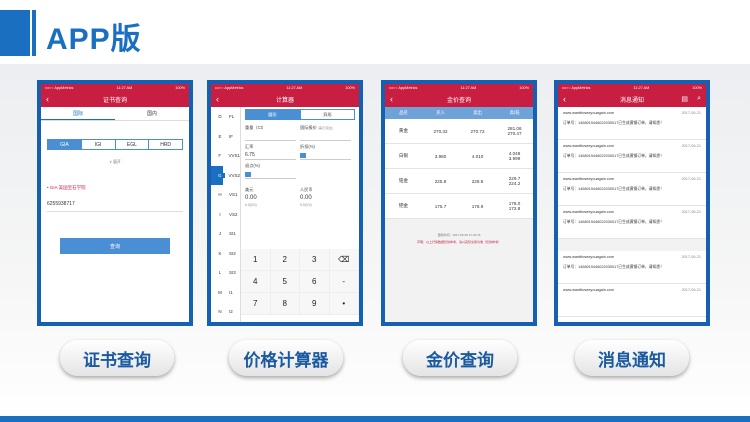 Image resolution: width=750 pixels, height=422 pixels. I want to click on grade-item: H VS1, so click(225, 195).